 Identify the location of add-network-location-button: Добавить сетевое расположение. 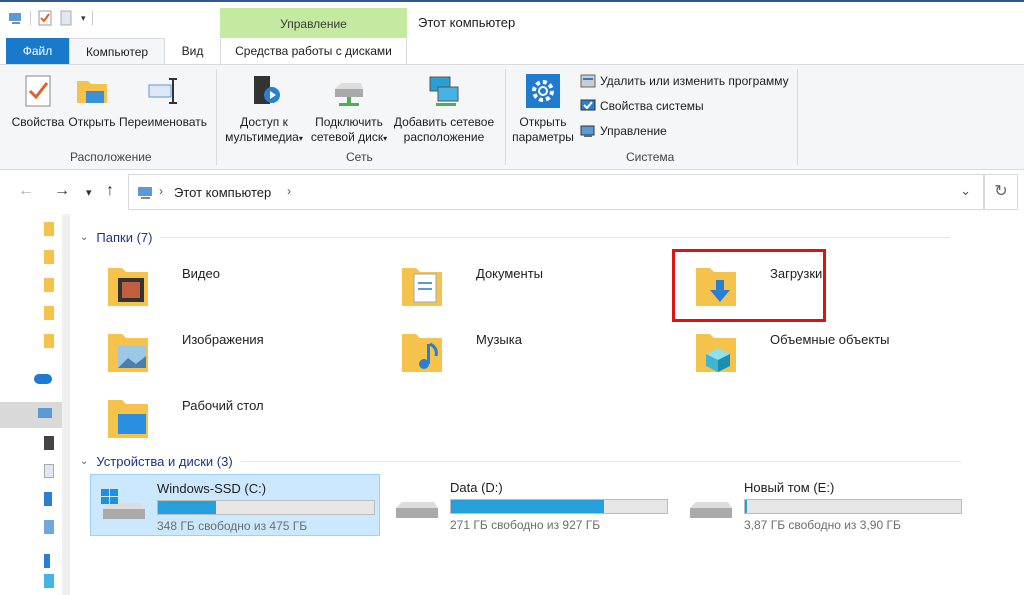
(444, 108).